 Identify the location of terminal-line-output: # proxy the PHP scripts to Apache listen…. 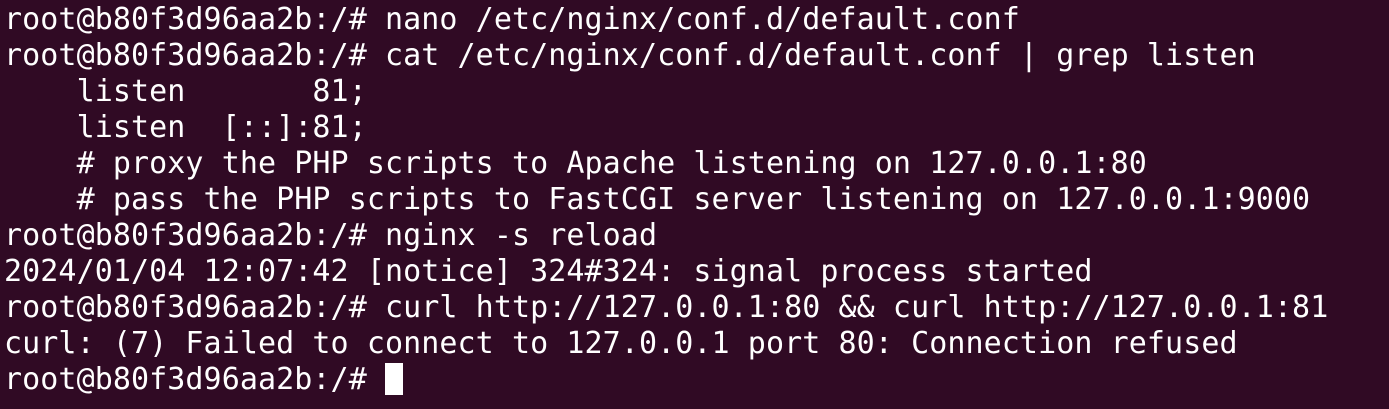
(575, 163).